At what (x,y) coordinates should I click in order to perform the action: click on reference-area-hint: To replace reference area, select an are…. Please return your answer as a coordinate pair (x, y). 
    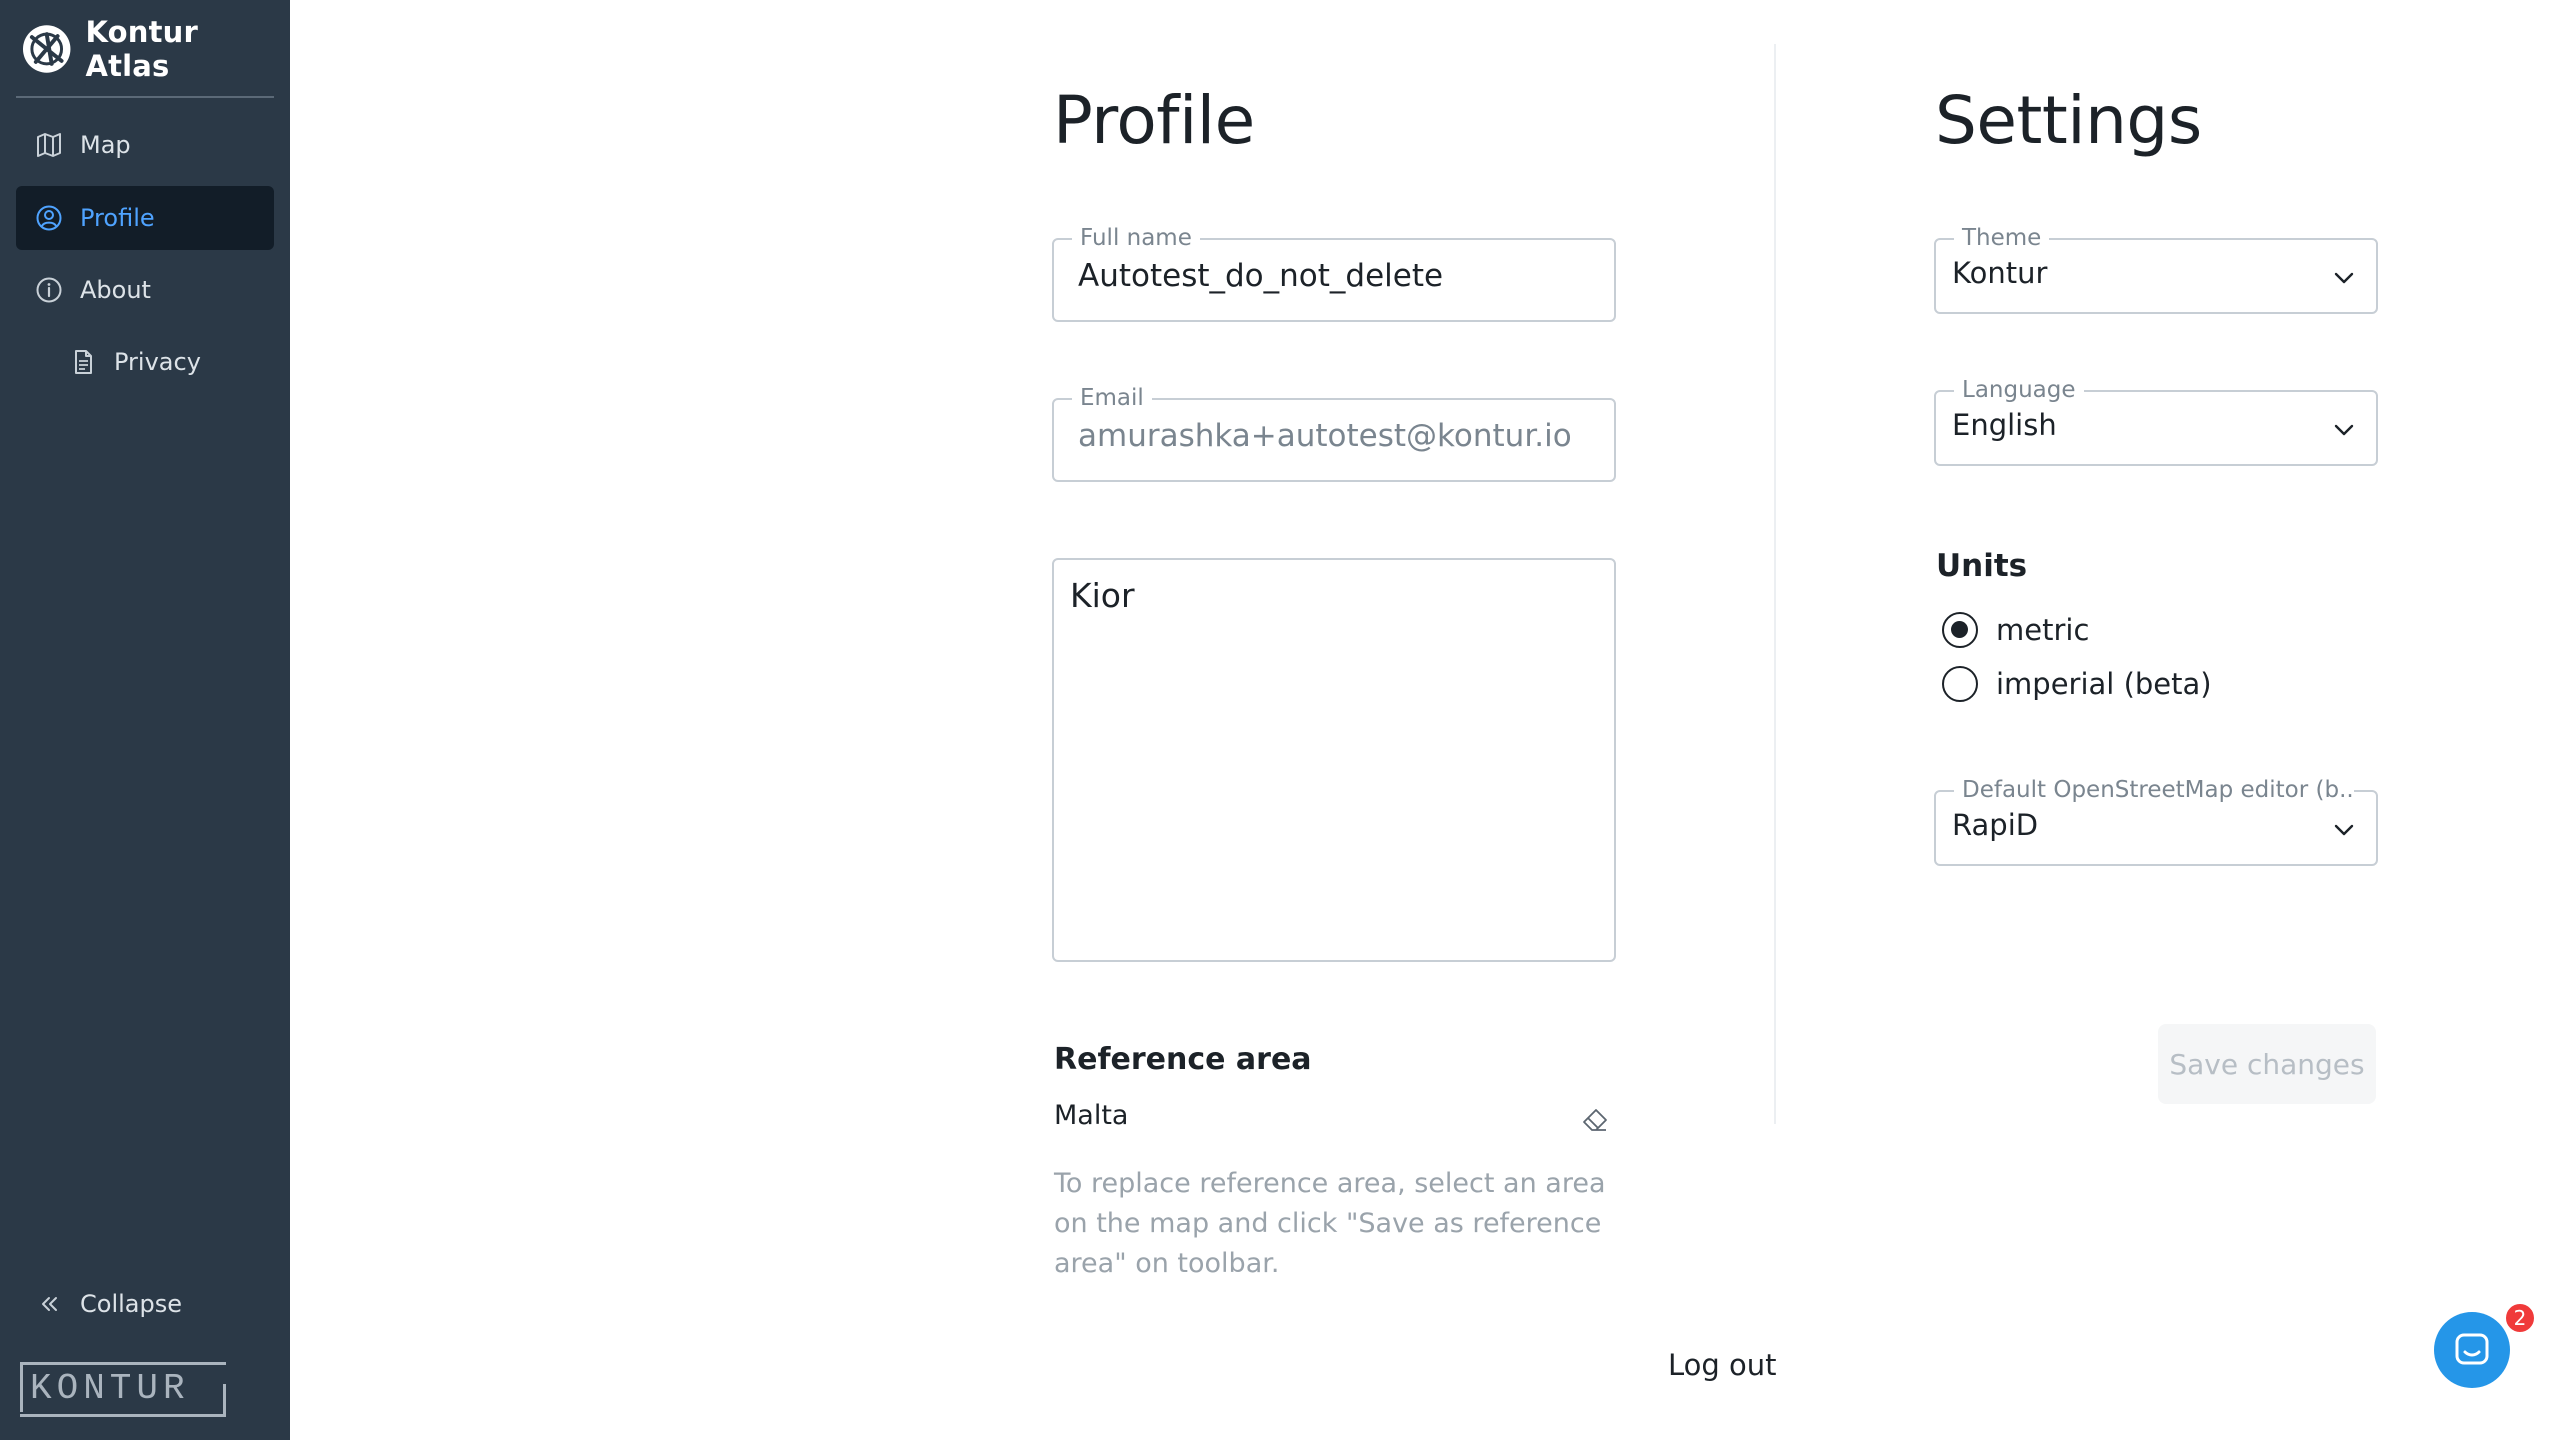
    Looking at the image, I should click on (1330, 1223).